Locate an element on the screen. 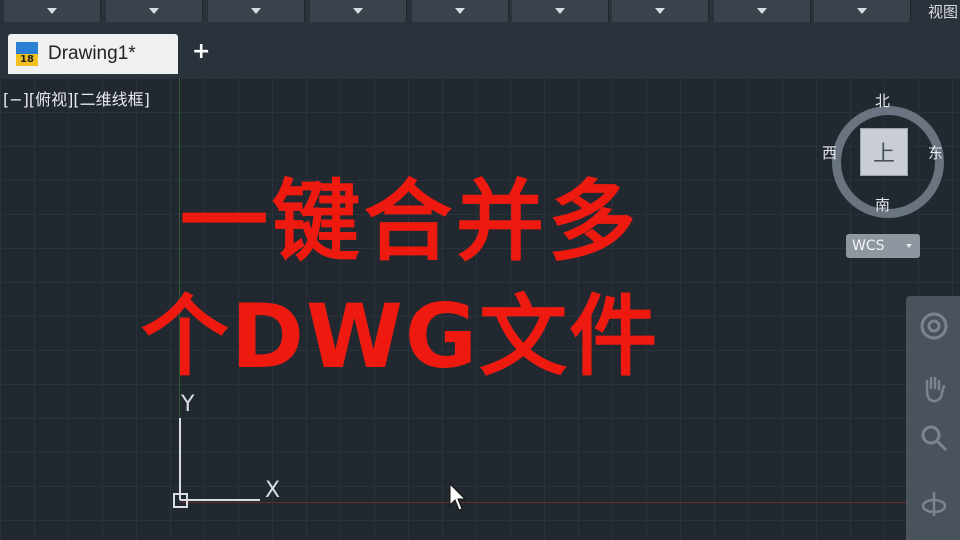 The image size is (960, 540). orbit-button is located at coordinates (934, 504).